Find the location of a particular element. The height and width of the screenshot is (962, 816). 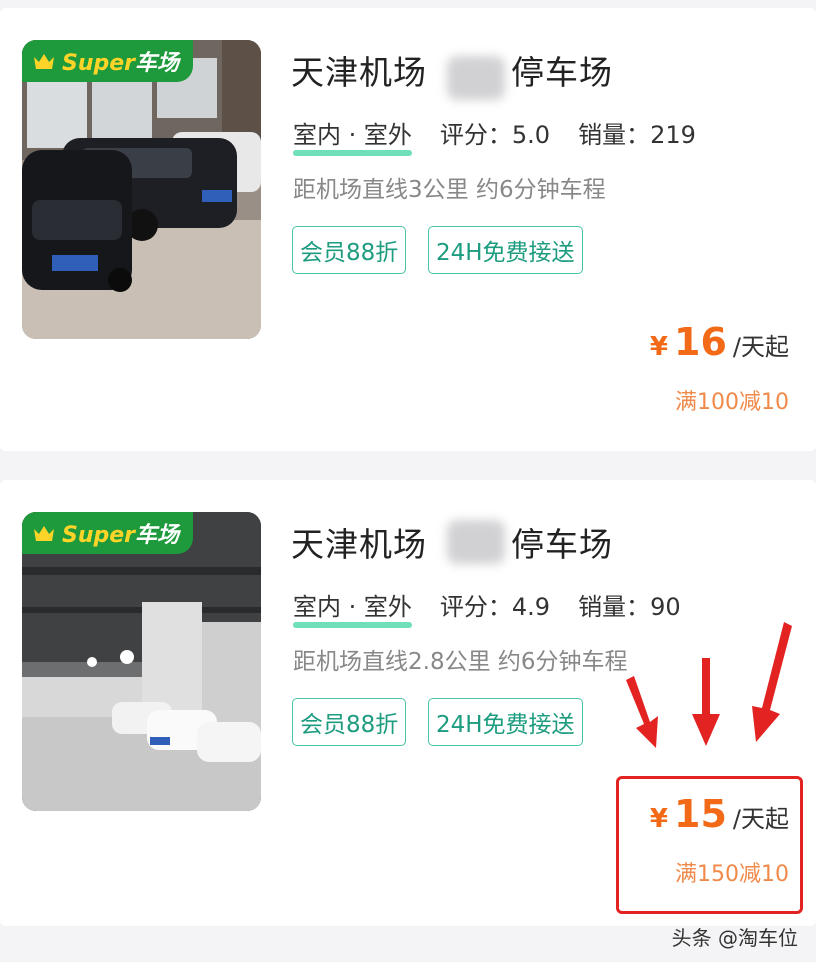

watermark: 头条 @淘车位 is located at coordinates (734, 938).